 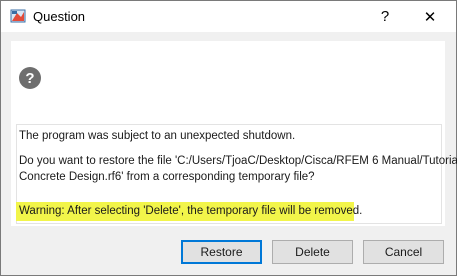 I want to click on window-title: Question, so click(x=59, y=16).